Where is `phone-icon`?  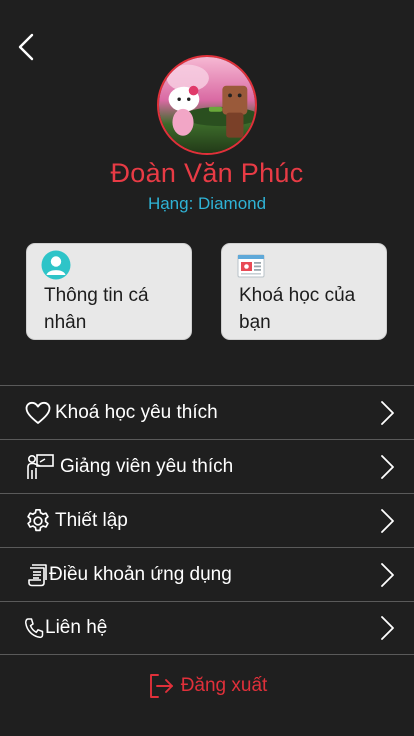
phone-icon is located at coordinates (34, 628).